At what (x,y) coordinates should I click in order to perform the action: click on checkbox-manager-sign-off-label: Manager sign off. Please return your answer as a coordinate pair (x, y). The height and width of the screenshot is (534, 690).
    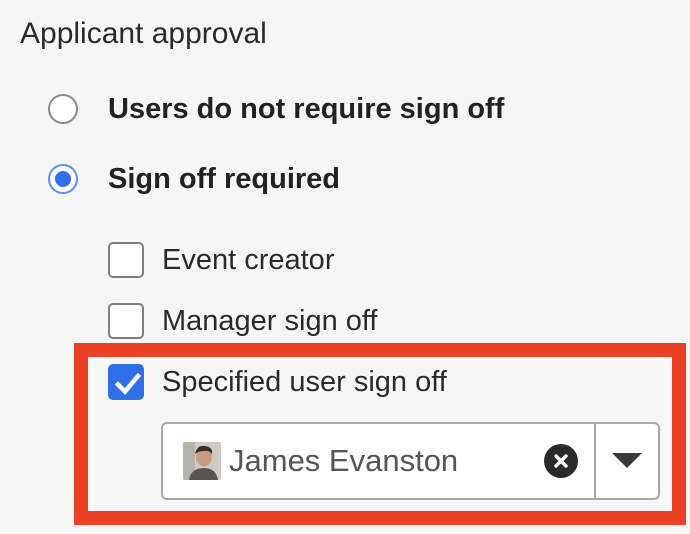
    Looking at the image, I should click on (270, 320).